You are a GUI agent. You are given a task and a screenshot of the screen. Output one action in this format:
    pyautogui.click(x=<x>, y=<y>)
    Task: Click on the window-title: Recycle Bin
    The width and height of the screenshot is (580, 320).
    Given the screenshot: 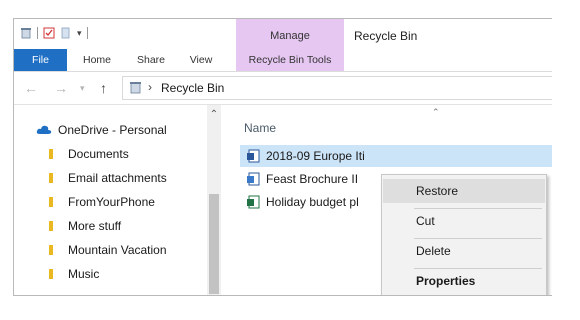 What is the action you would take?
    pyautogui.click(x=386, y=36)
    